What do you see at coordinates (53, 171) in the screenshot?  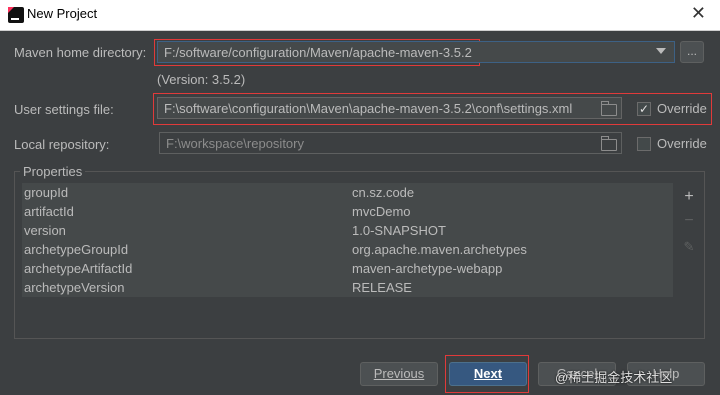 I see `properties-title: Properties` at bounding box center [53, 171].